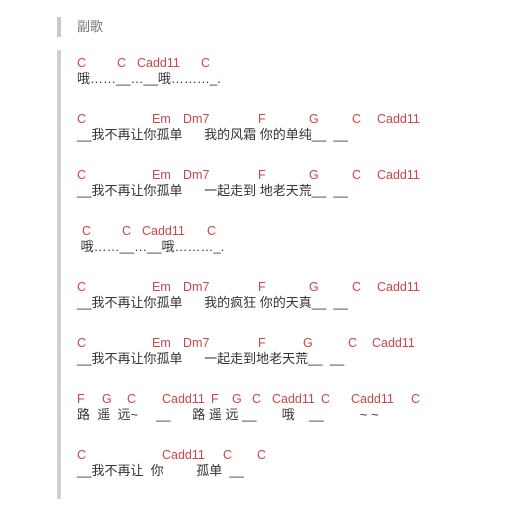 Image resolution: width=509 pixels, height=511 pixels. Describe the element at coordinates (90, 26) in the screenshot. I see `section-title: 副歌` at that location.